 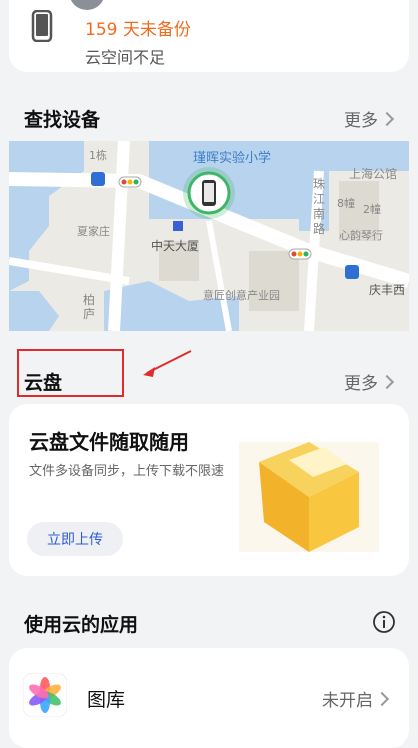 What do you see at coordinates (319, 206) in the screenshot?
I see `map-label: 珠江南路` at bounding box center [319, 206].